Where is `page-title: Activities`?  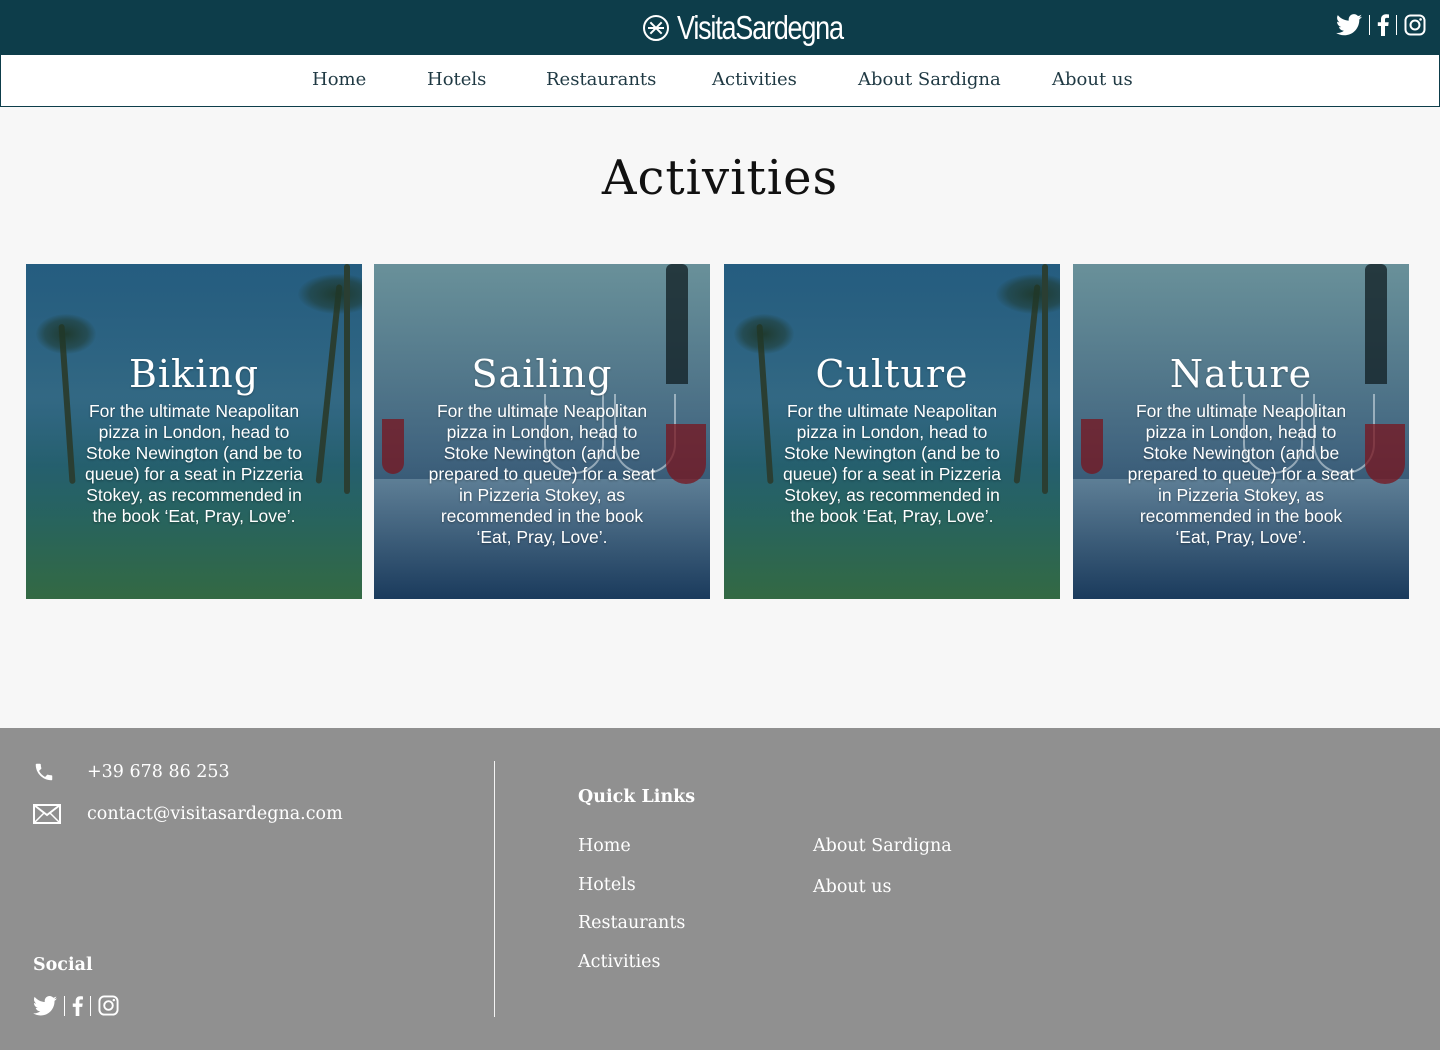
page-title: Activities is located at coordinates (720, 178).